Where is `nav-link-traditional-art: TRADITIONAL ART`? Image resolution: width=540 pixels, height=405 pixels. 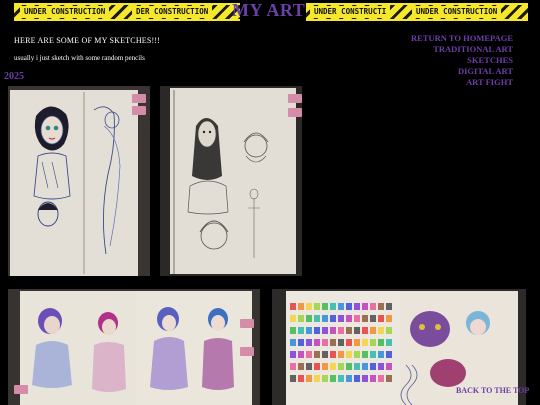
nav-link-traditional-art: TRADITIONAL ART is located at coordinates (462, 49).